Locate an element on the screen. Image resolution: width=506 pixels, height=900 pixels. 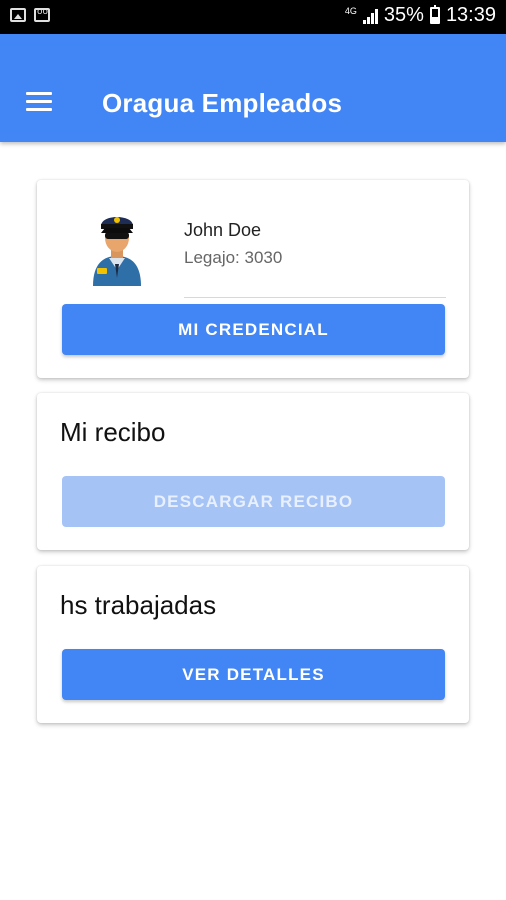
clock: 13:39 is located at coordinates (470, 15).